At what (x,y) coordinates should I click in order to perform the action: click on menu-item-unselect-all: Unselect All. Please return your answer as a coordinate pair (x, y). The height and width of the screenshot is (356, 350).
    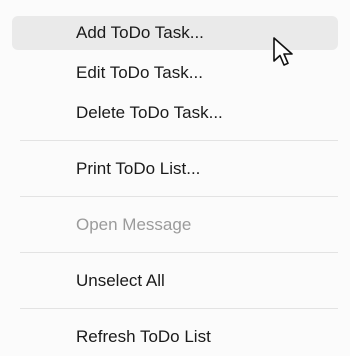
    Looking at the image, I should click on (175, 281).